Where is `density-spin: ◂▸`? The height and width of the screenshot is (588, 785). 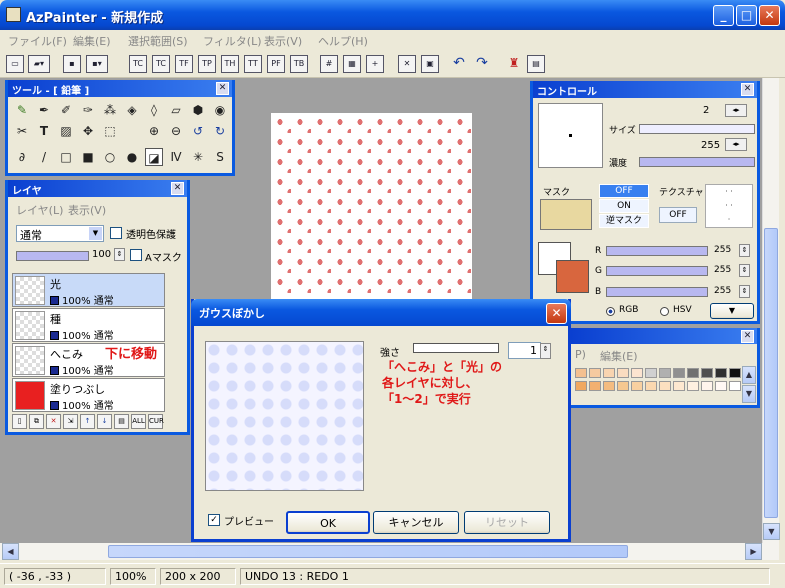
density-spin: ◂▸ is located at coordinates (736, 144).